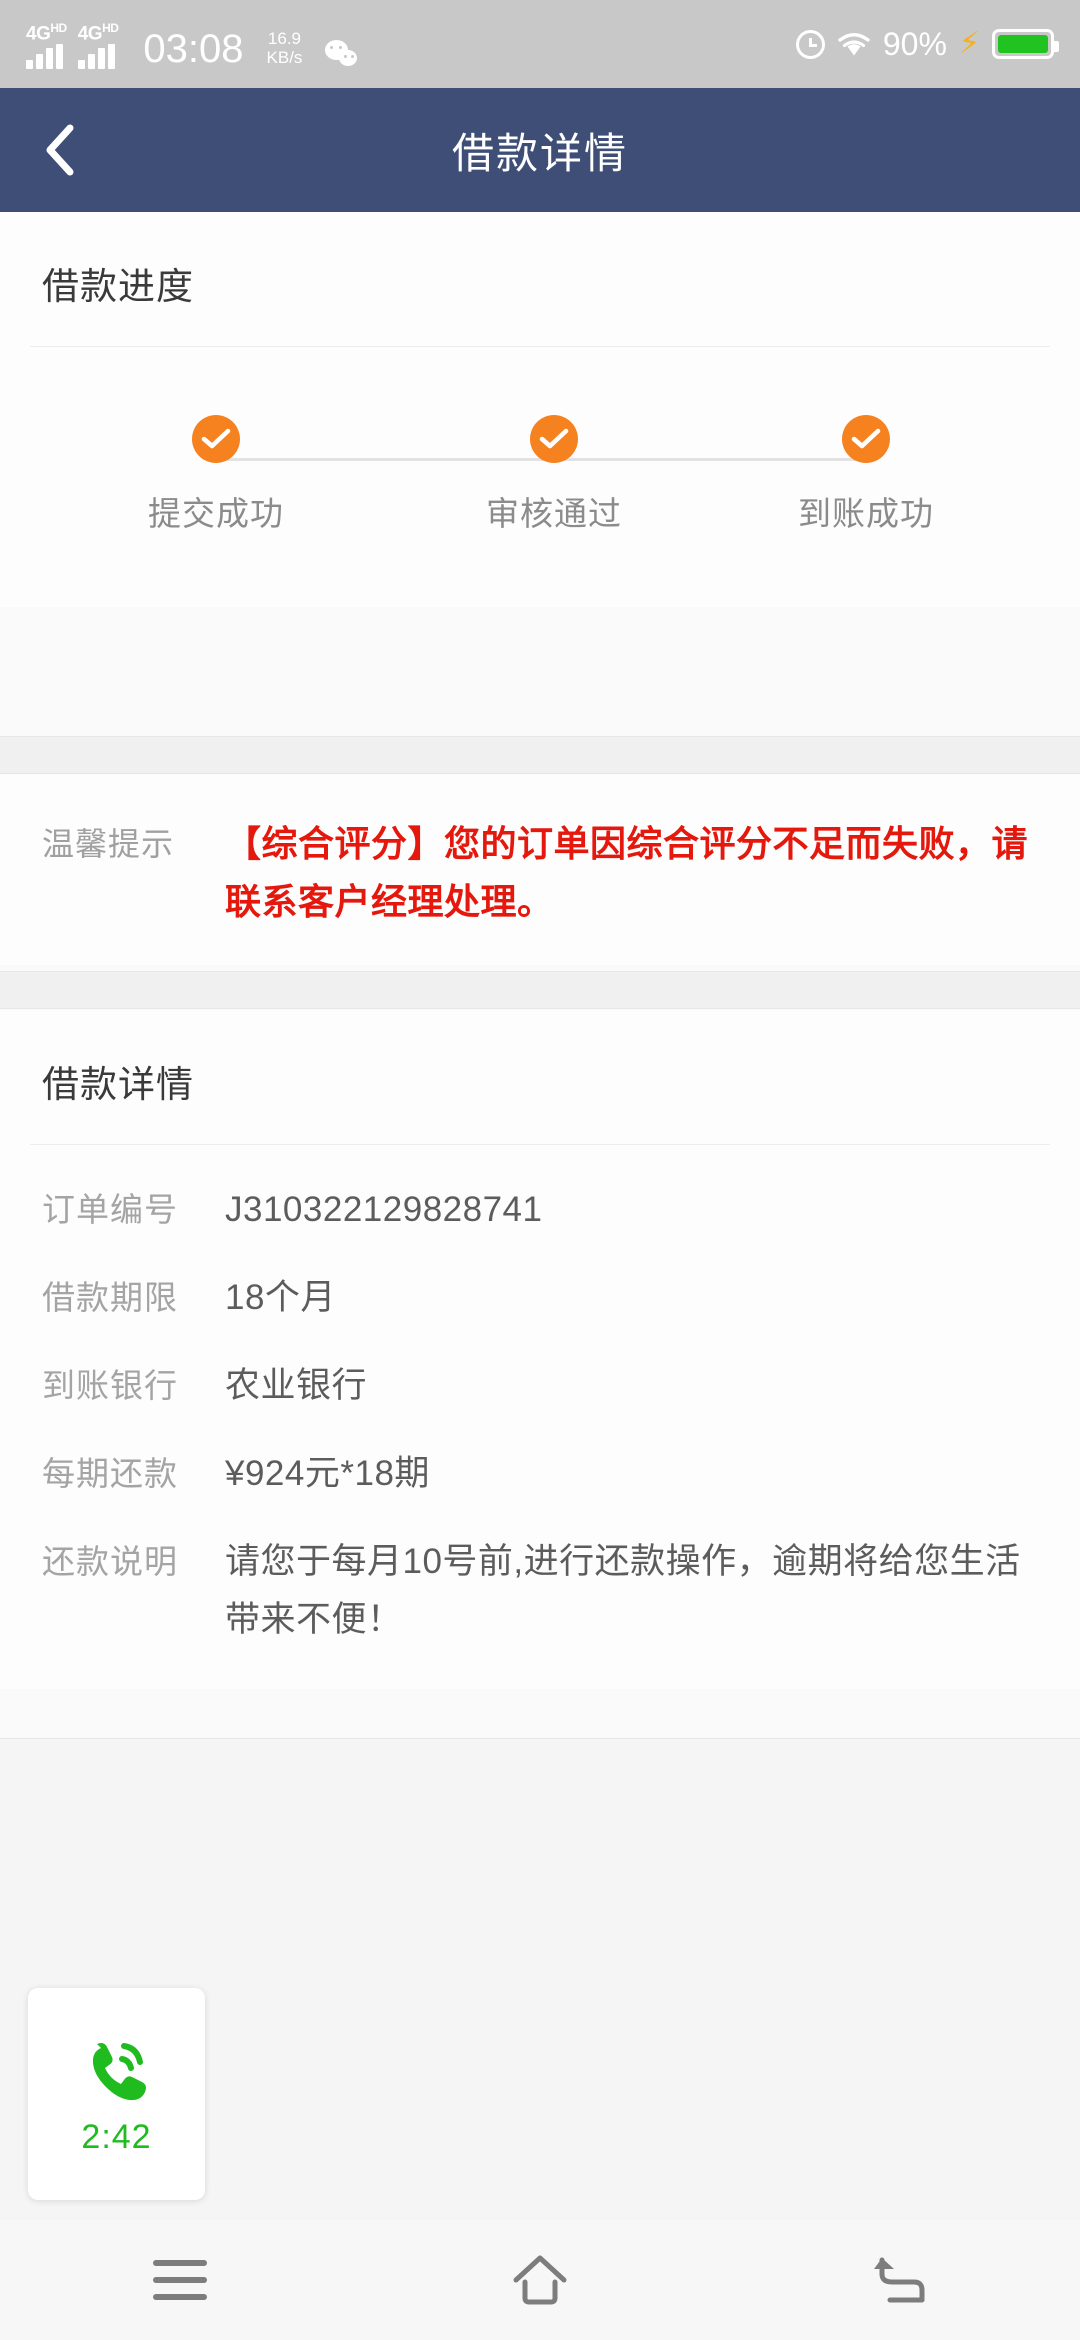 This screenshot has width=1080, height=2340. What do you see at coordinates (854, 44) in the screenshot?
I see `wifi-icon` at bounding box center [854, 44].